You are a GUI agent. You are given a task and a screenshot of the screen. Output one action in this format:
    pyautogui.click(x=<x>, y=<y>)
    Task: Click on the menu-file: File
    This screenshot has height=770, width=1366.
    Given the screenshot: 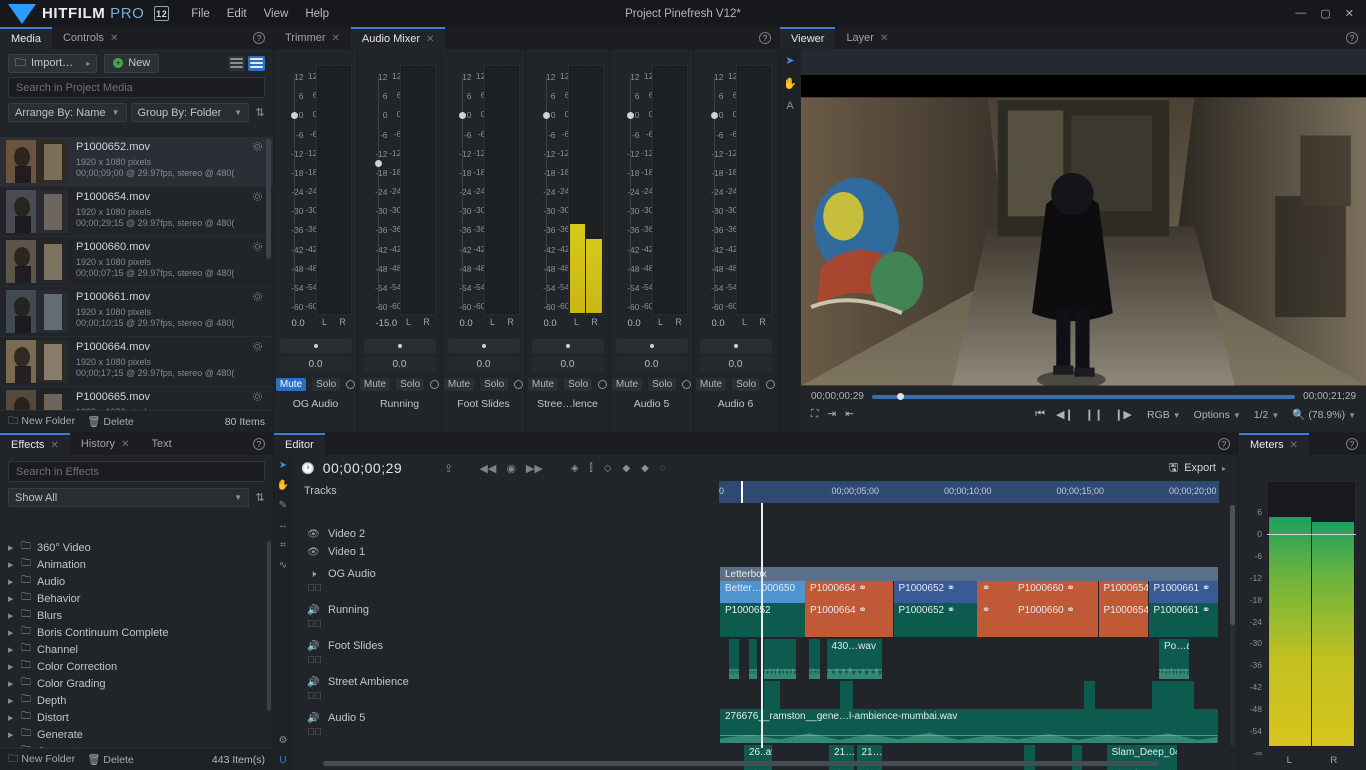 What is the action you would take?
    pyautogui.click(x=200, y=14)
    